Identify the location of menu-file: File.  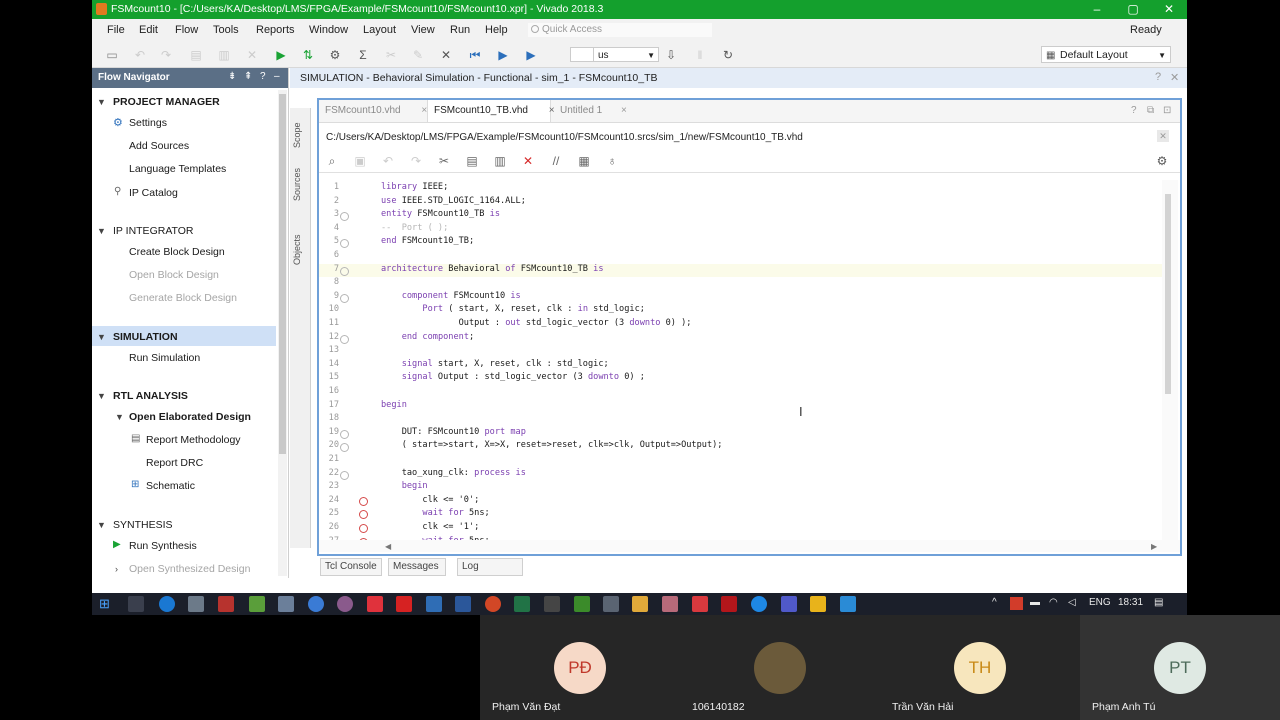
(116, 30).